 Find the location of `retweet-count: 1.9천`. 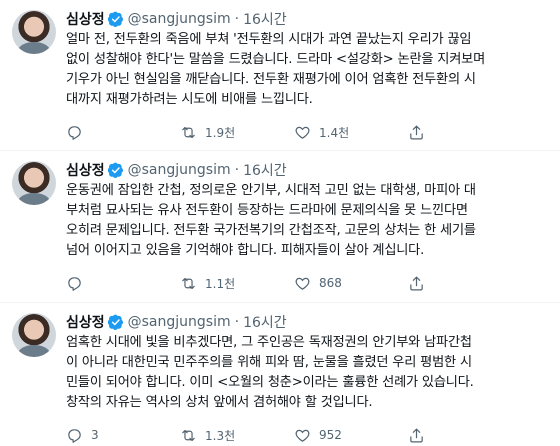

retweet-count: 1.9천 is located at coordinates (220, 132).